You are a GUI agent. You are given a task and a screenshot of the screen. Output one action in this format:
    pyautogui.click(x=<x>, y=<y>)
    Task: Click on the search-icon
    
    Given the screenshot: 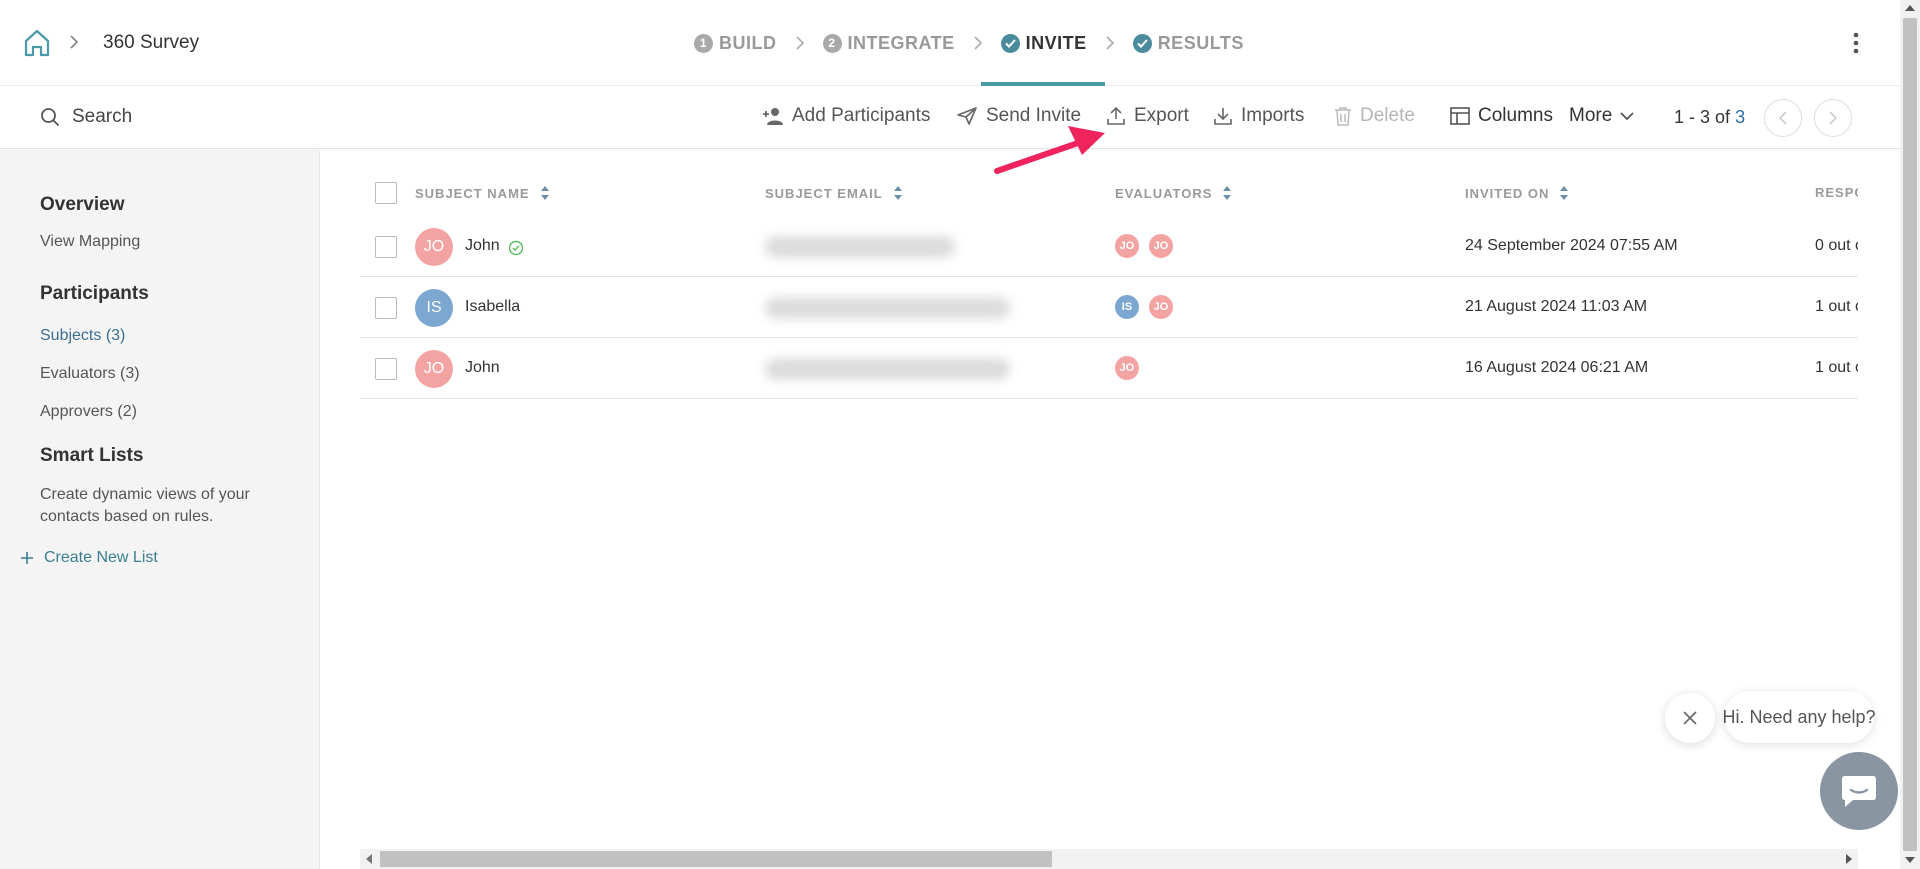 What is the action you would take?
    pyautogui.click(x=50, y=117)
    